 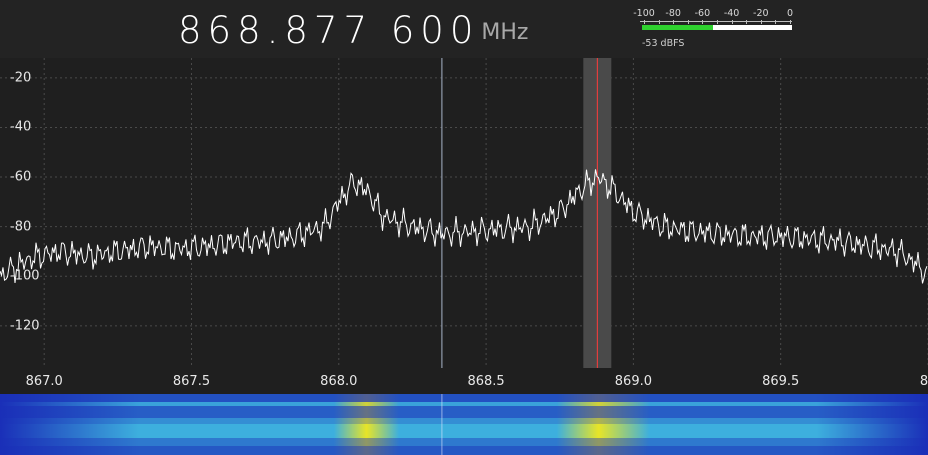 What do you see at coordinates (339, 381) in the screenshot?
I see `x-tick-label: 868.0` at bounding box center [339, 381].